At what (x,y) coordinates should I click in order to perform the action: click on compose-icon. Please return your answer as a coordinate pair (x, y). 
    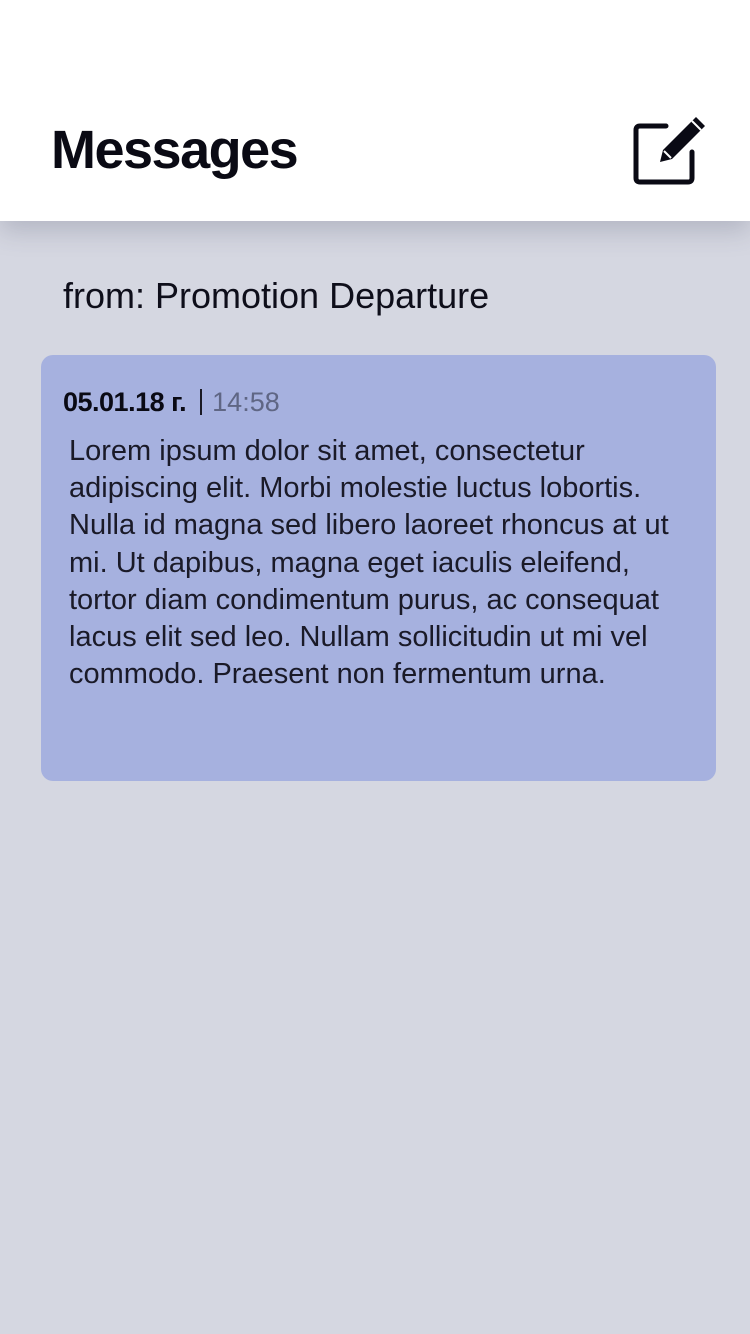
    Looking at the image, I should click on (669, 151).